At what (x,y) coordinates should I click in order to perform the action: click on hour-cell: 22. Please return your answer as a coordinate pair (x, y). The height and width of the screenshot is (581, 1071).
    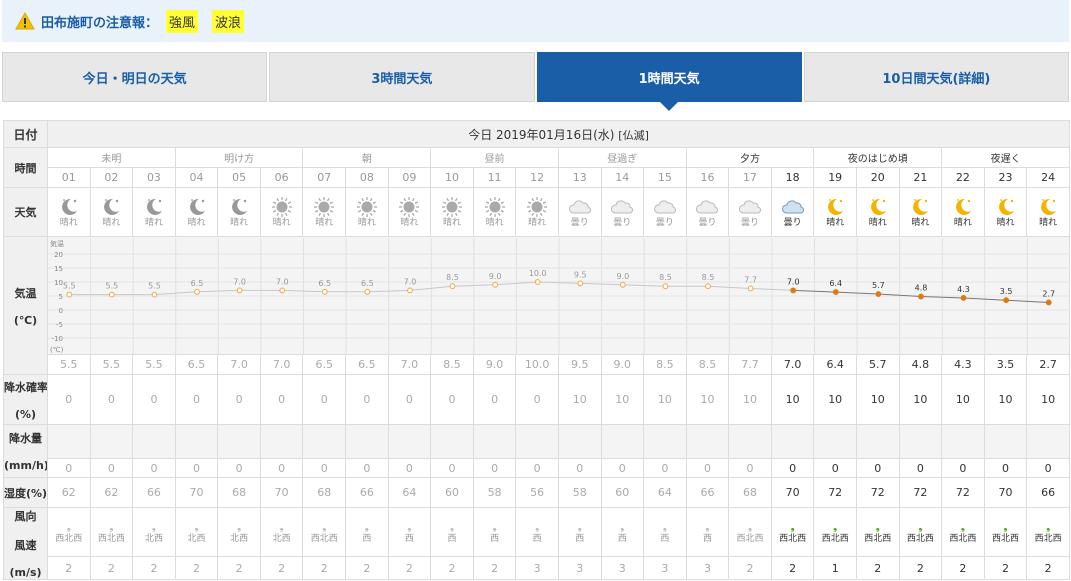
    Looking at the image, I should click on (963, 177).